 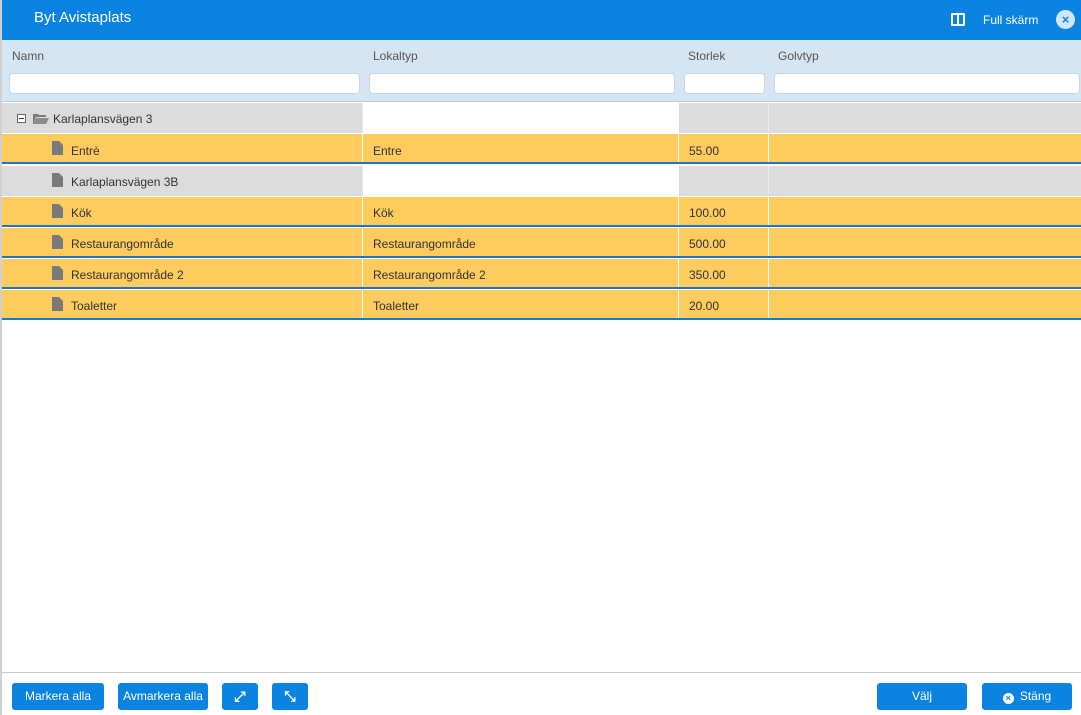 I want to click on choose-button: Välj, so click(x=922, y=696).